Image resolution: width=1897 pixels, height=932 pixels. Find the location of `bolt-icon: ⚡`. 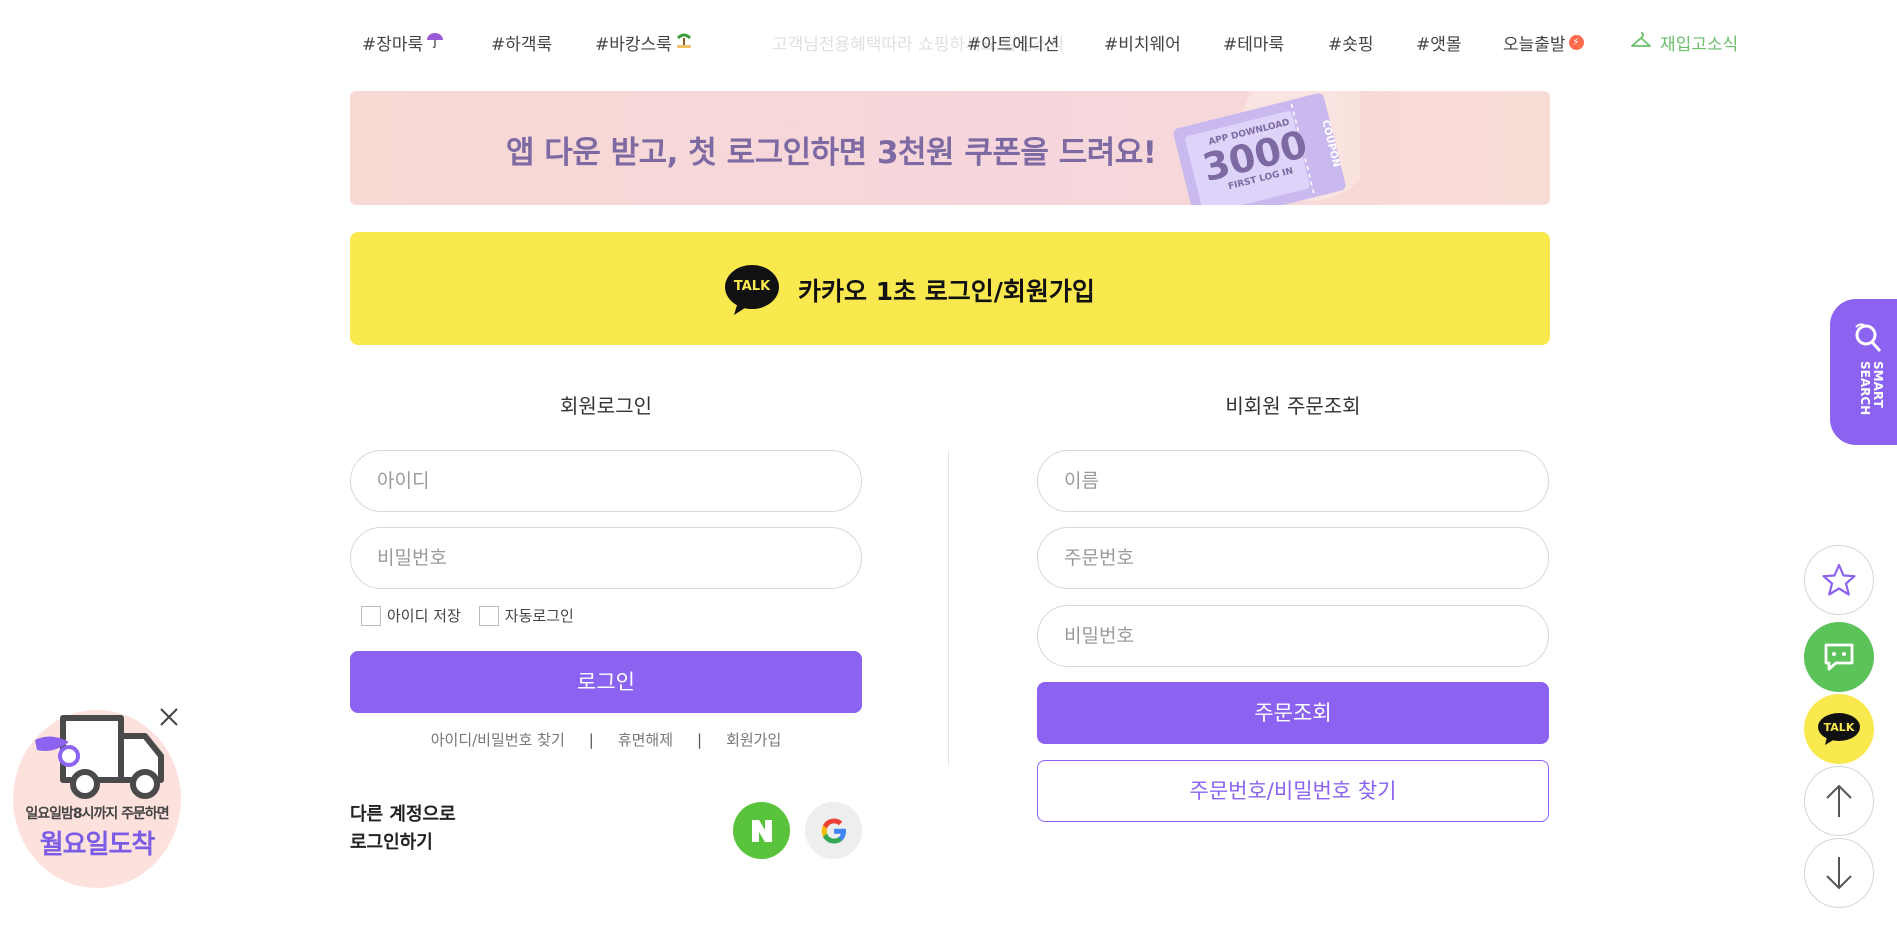

bolt-icon: ⚡ is located at coordinates (1576, 42).